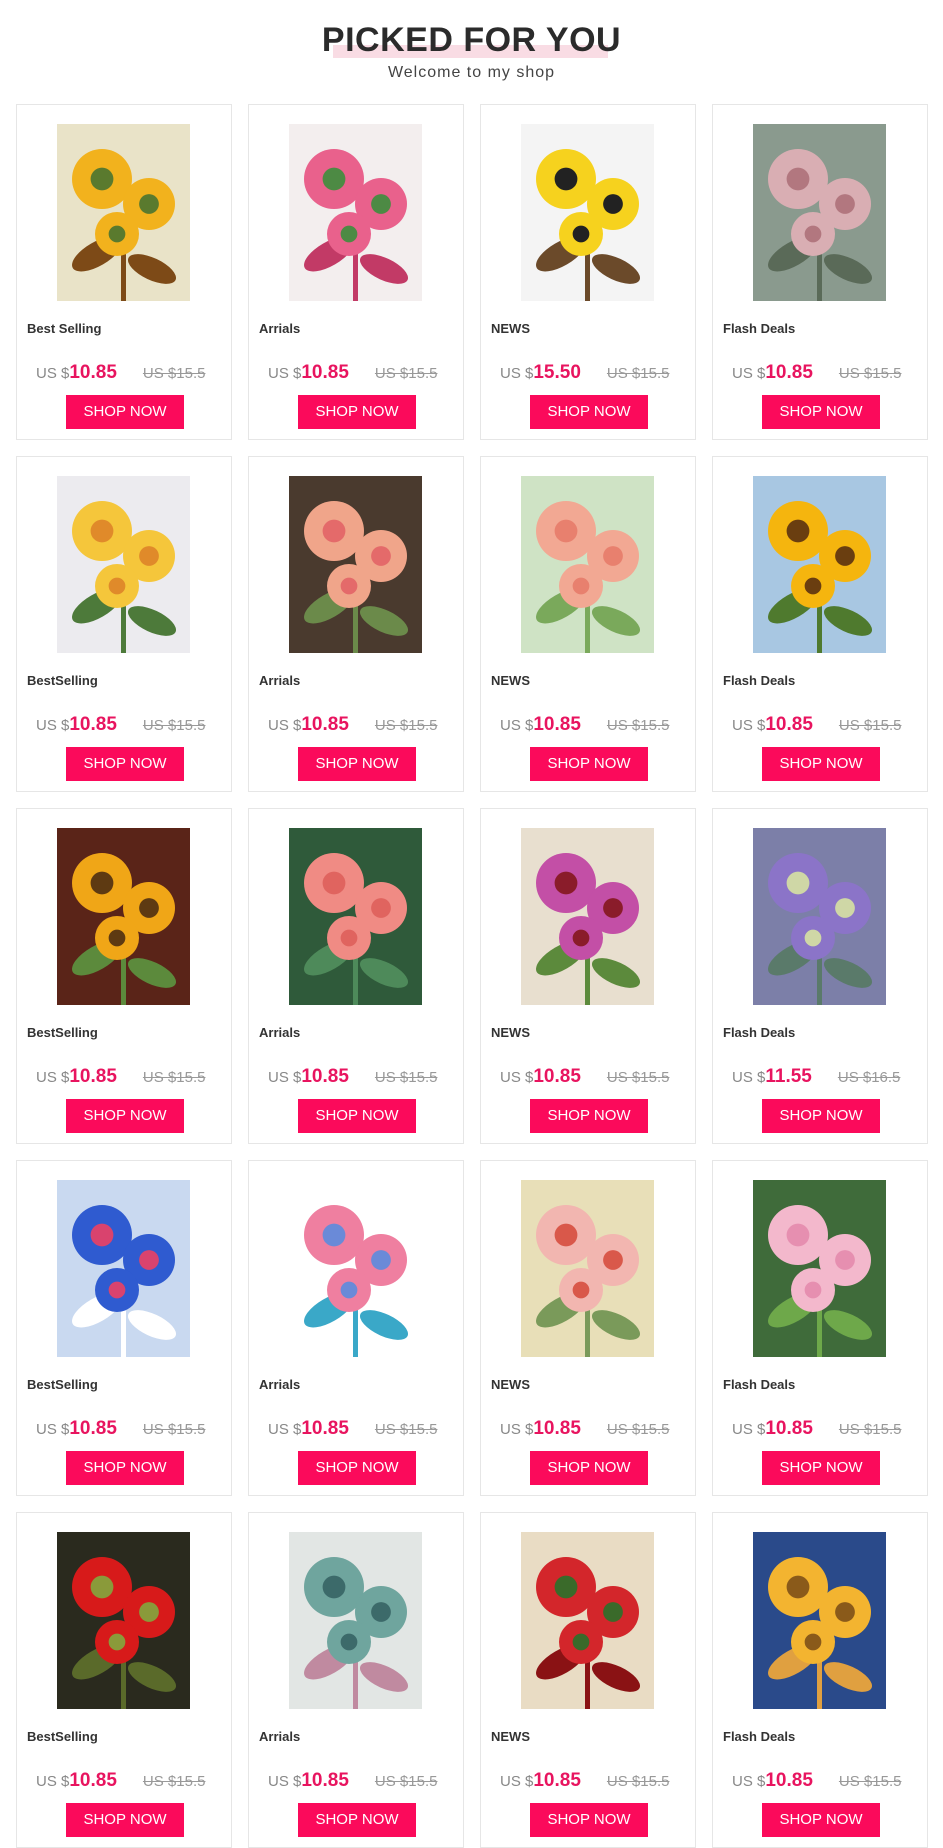  Describe the element at coordinates (510, 328) in the screenshot. I see `product-category-label: NEWS` at that location.